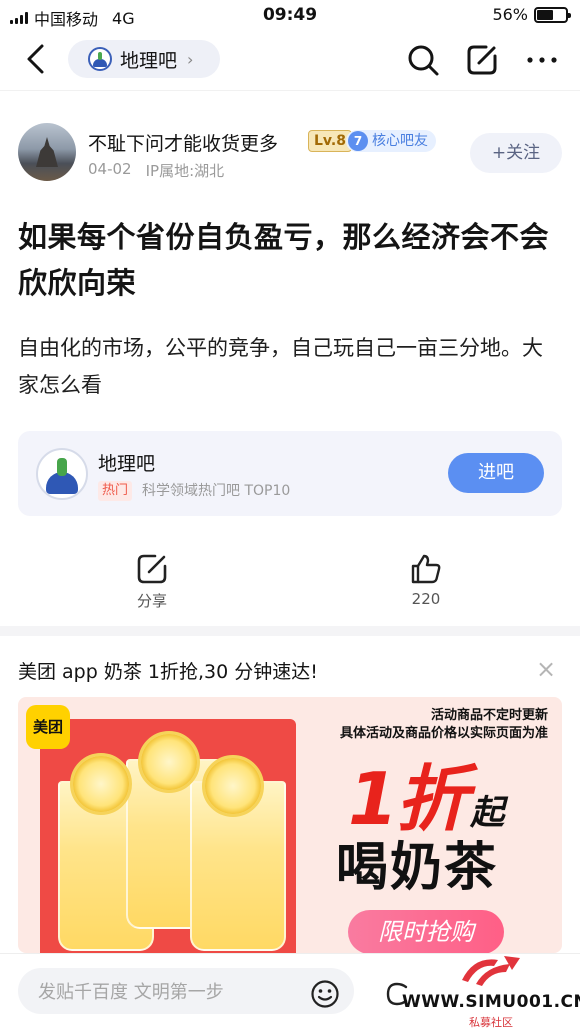 This screenshot has height=1031, width=580. I want to click on core-member-badge: 7 核心吧友, so click(391, 141).